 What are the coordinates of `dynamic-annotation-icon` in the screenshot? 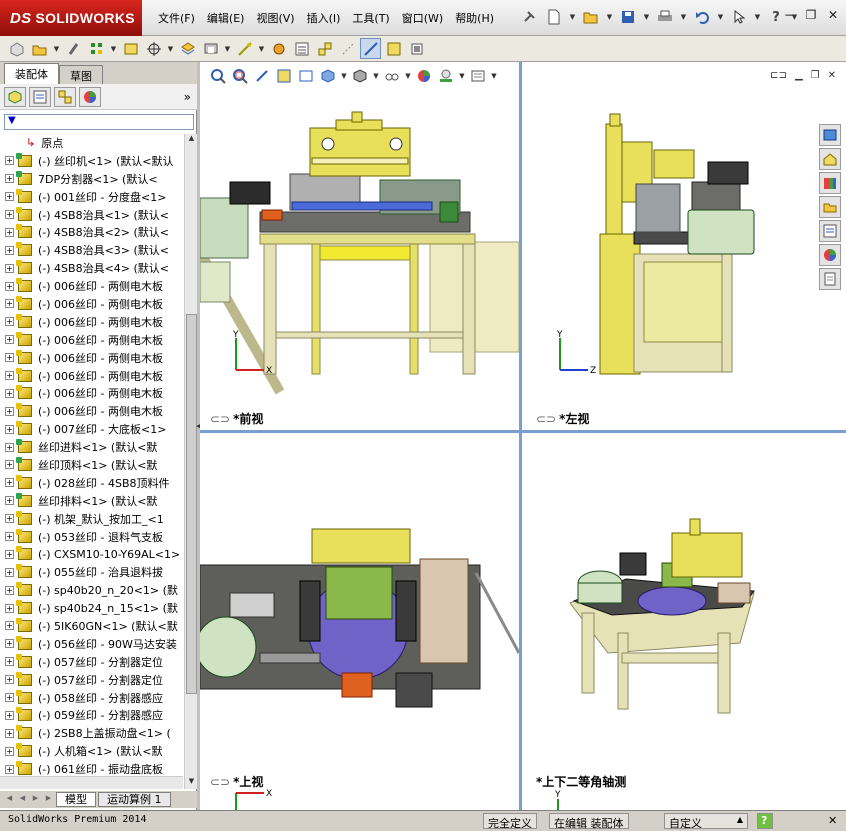 It's located at (306, 76).